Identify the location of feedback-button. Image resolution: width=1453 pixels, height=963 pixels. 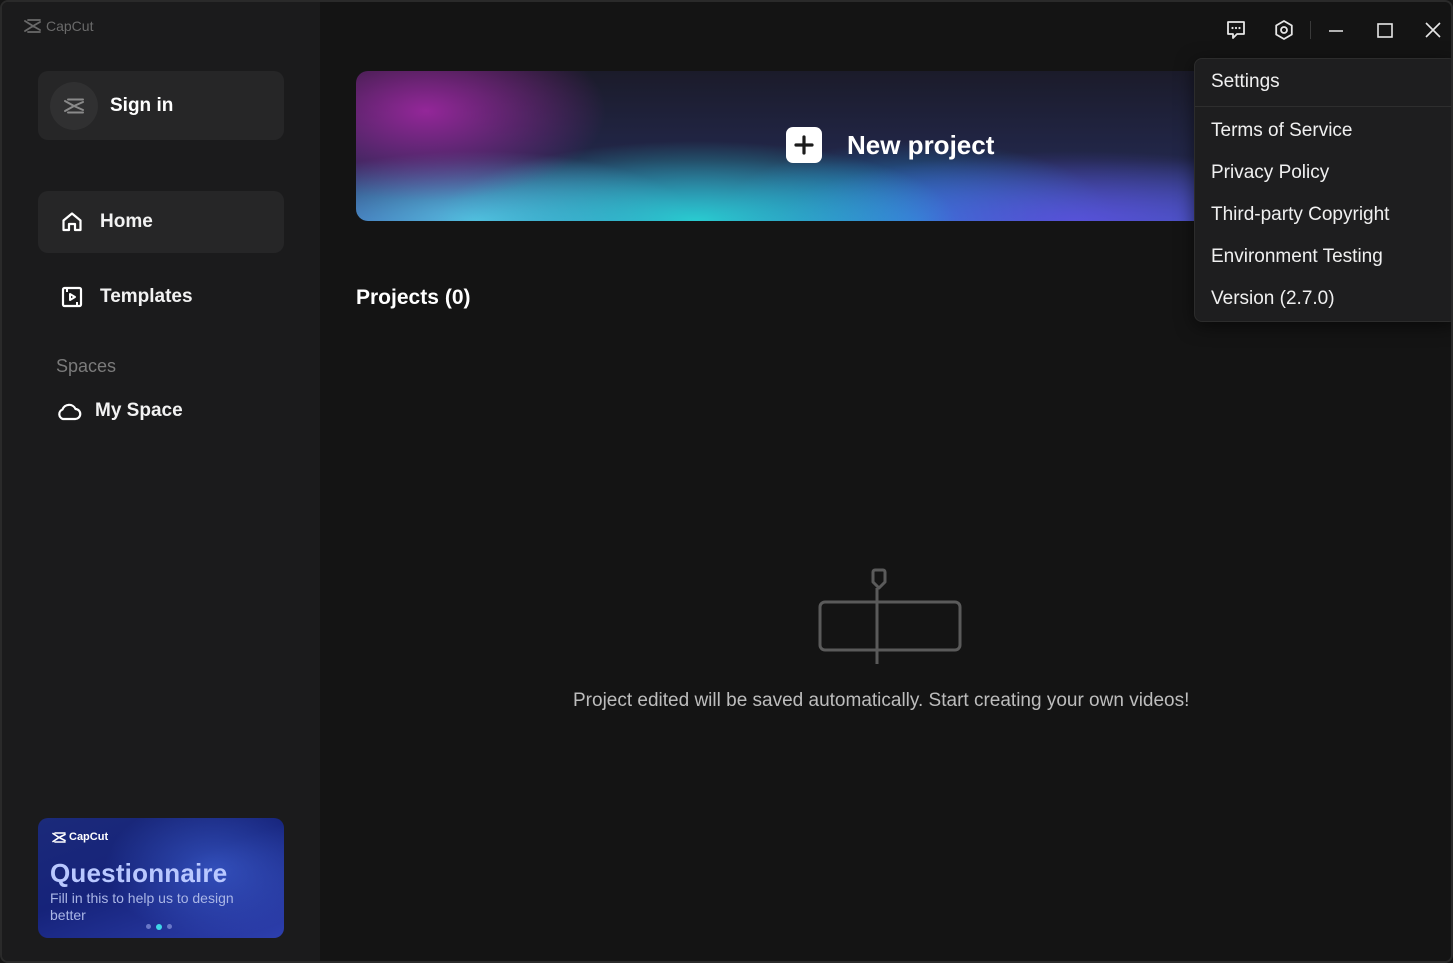
(1236, 30).